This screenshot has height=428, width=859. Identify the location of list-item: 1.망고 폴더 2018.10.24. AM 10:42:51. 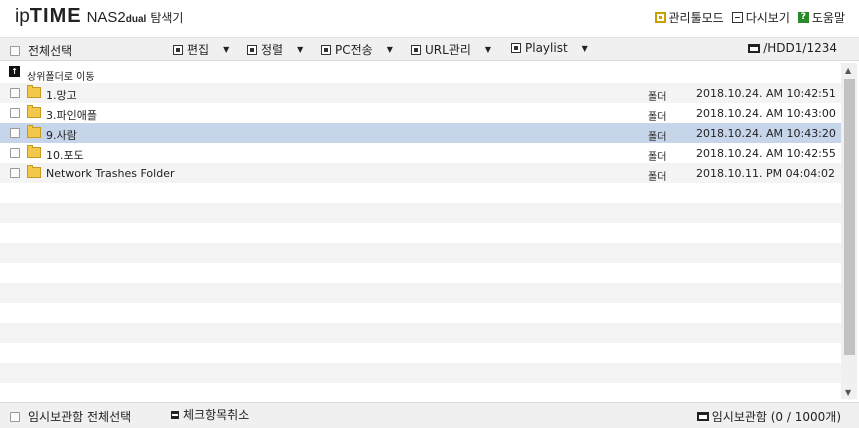
(420, 93).